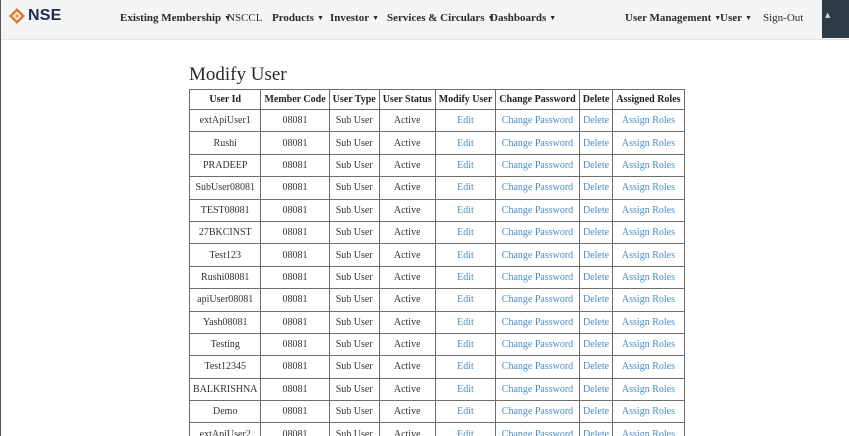 The height and width of the screenshot is (436, 849). Describe the element at coordinates (225, 165) in the screenshot. I see `user-id-cell: PRADEEP` at that location.